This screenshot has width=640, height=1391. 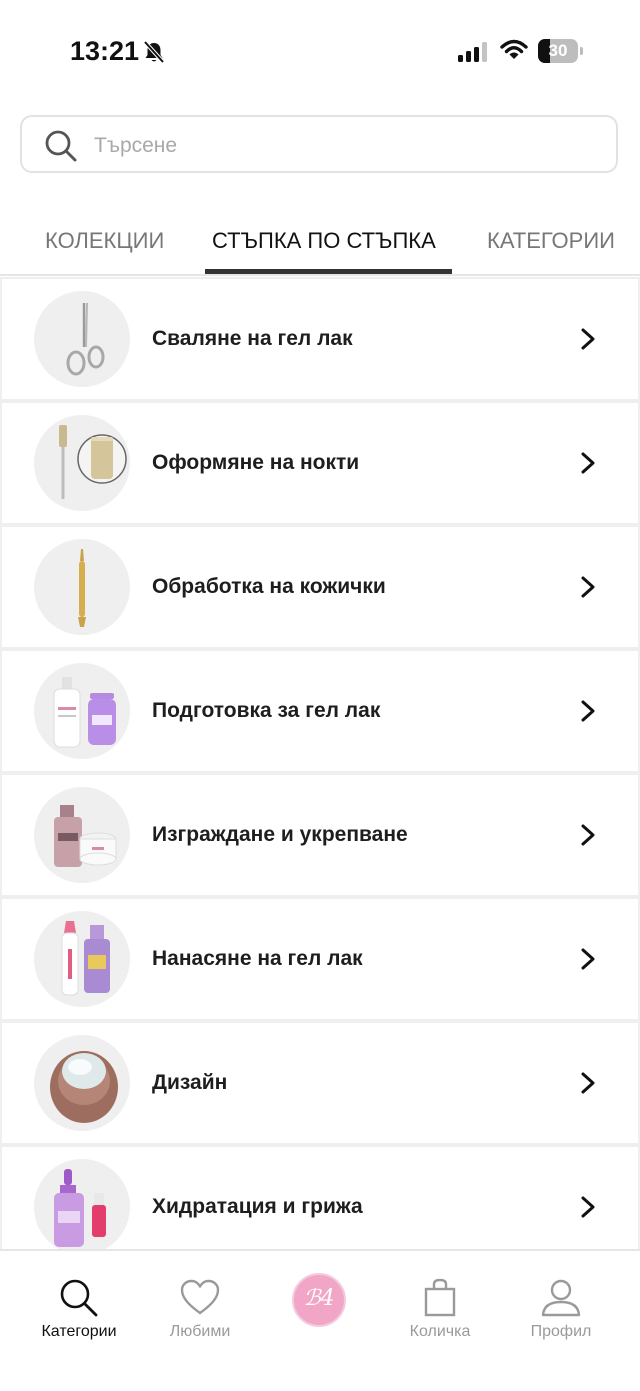 What do you see at coordinates (558, 50) in the screenshot?
I see `battery-percent: 30` at bounding box center [558, 50].